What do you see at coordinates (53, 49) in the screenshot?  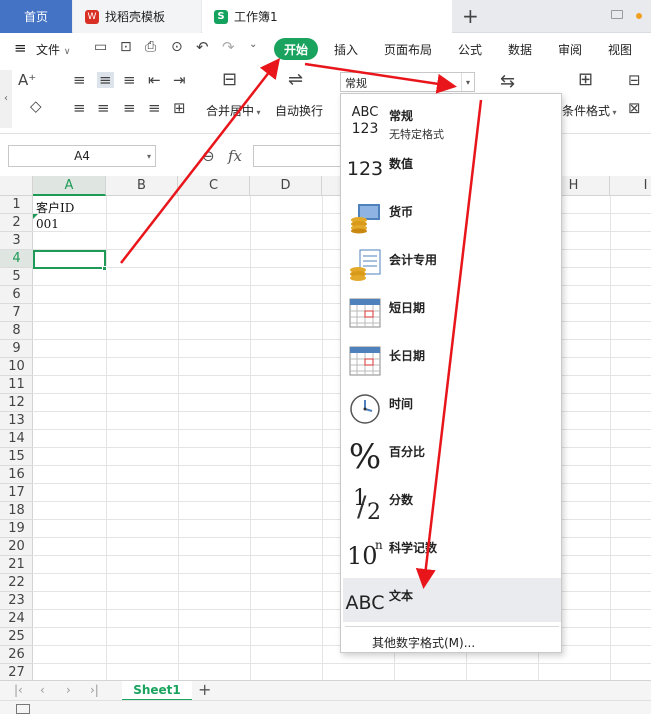 I see `menu-file: 文件 ∨` at bounding box center [53, 49].